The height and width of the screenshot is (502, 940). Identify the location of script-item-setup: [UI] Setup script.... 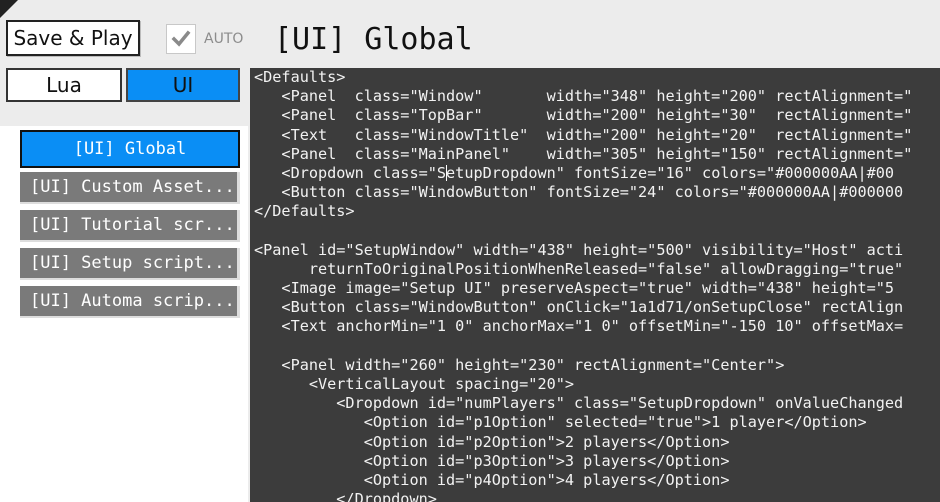
(130, 264).